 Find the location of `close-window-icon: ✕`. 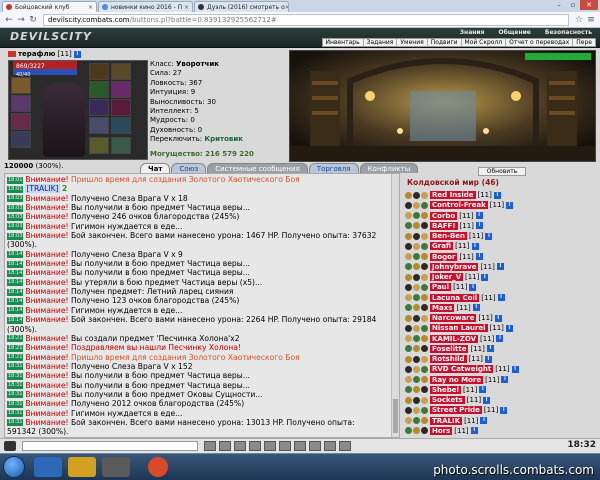

close-window-icon: ✕ is located at coordinates (589, 5).